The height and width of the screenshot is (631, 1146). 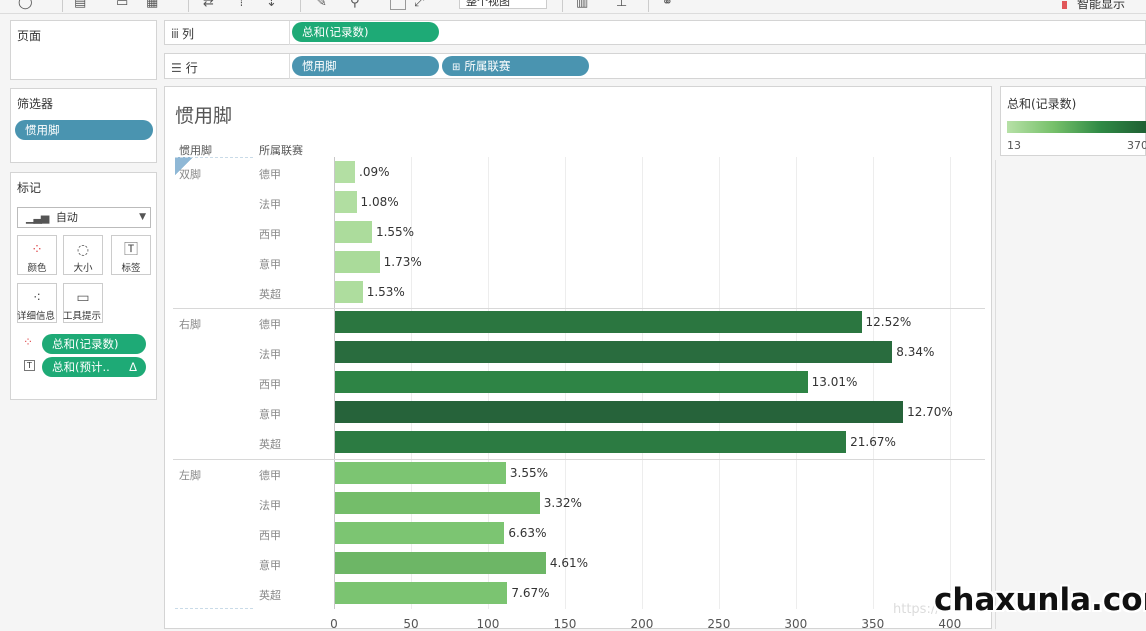 What do you see at coordinates (1093, 6) in the screenshot?
I see `show-me-button: 智能显示` at bounding box center [1093, 6].